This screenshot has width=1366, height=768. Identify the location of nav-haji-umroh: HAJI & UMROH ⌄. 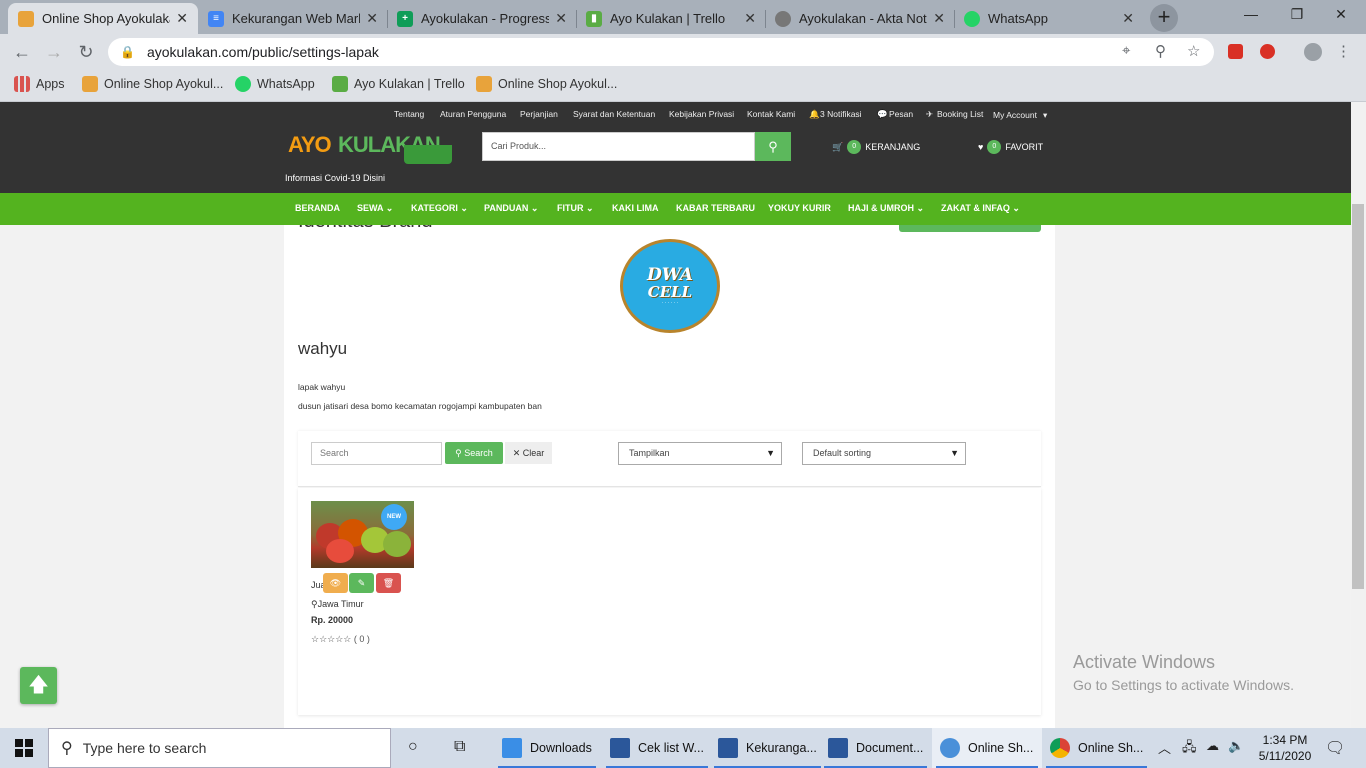
(886, 208).